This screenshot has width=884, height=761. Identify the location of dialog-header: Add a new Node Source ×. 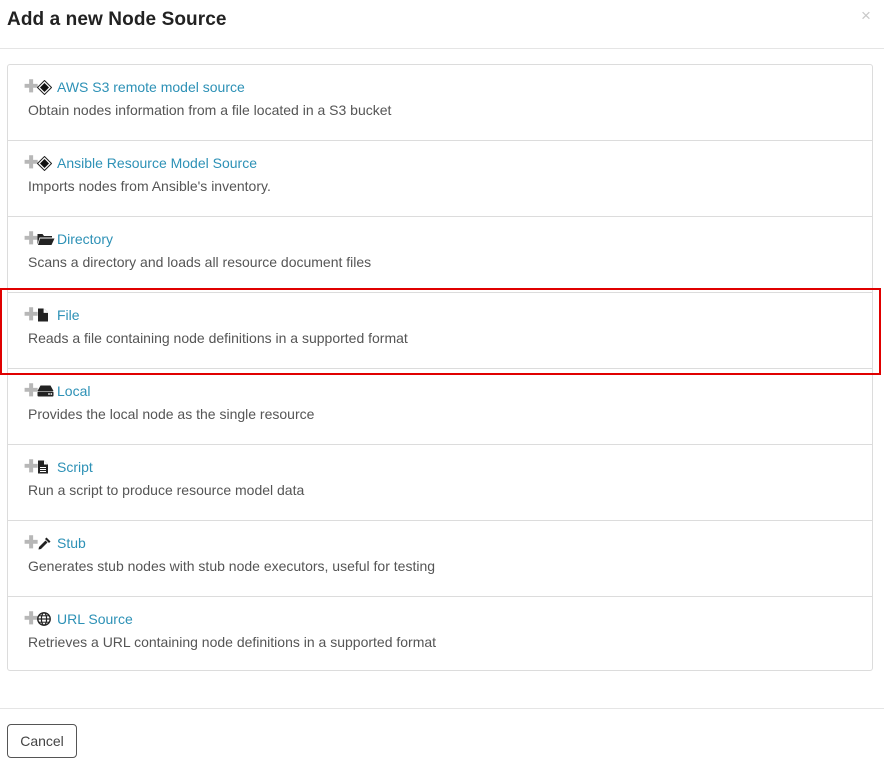
(442, 24).